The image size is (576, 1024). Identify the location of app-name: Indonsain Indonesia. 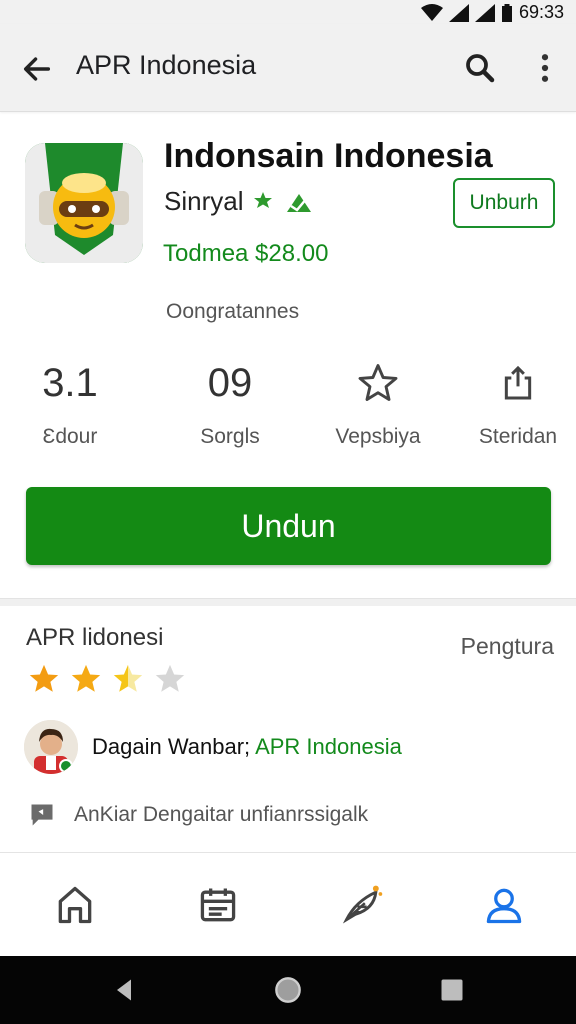
(328, 156).